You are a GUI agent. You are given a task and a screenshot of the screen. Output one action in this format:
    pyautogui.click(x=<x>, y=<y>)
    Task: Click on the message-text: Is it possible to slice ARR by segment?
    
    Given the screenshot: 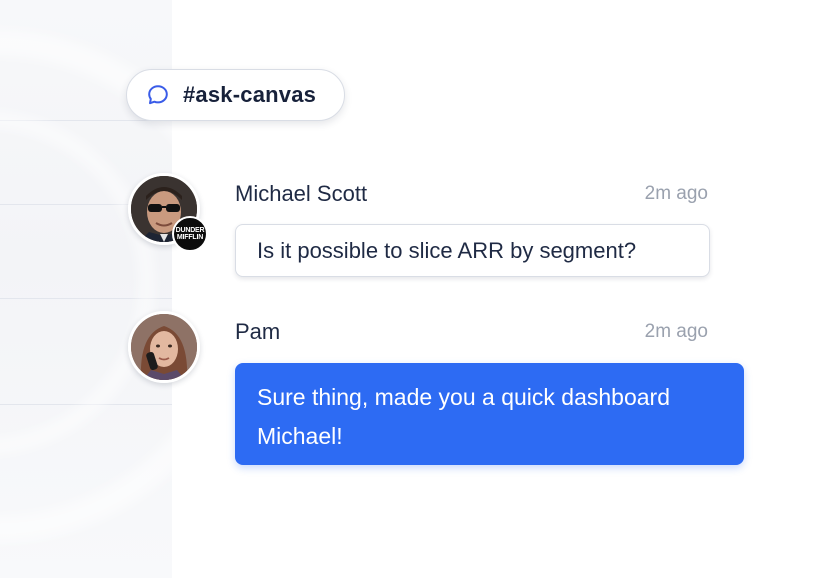 What is the action you would take?
    pyautogui.click(x=447, y=250)
    